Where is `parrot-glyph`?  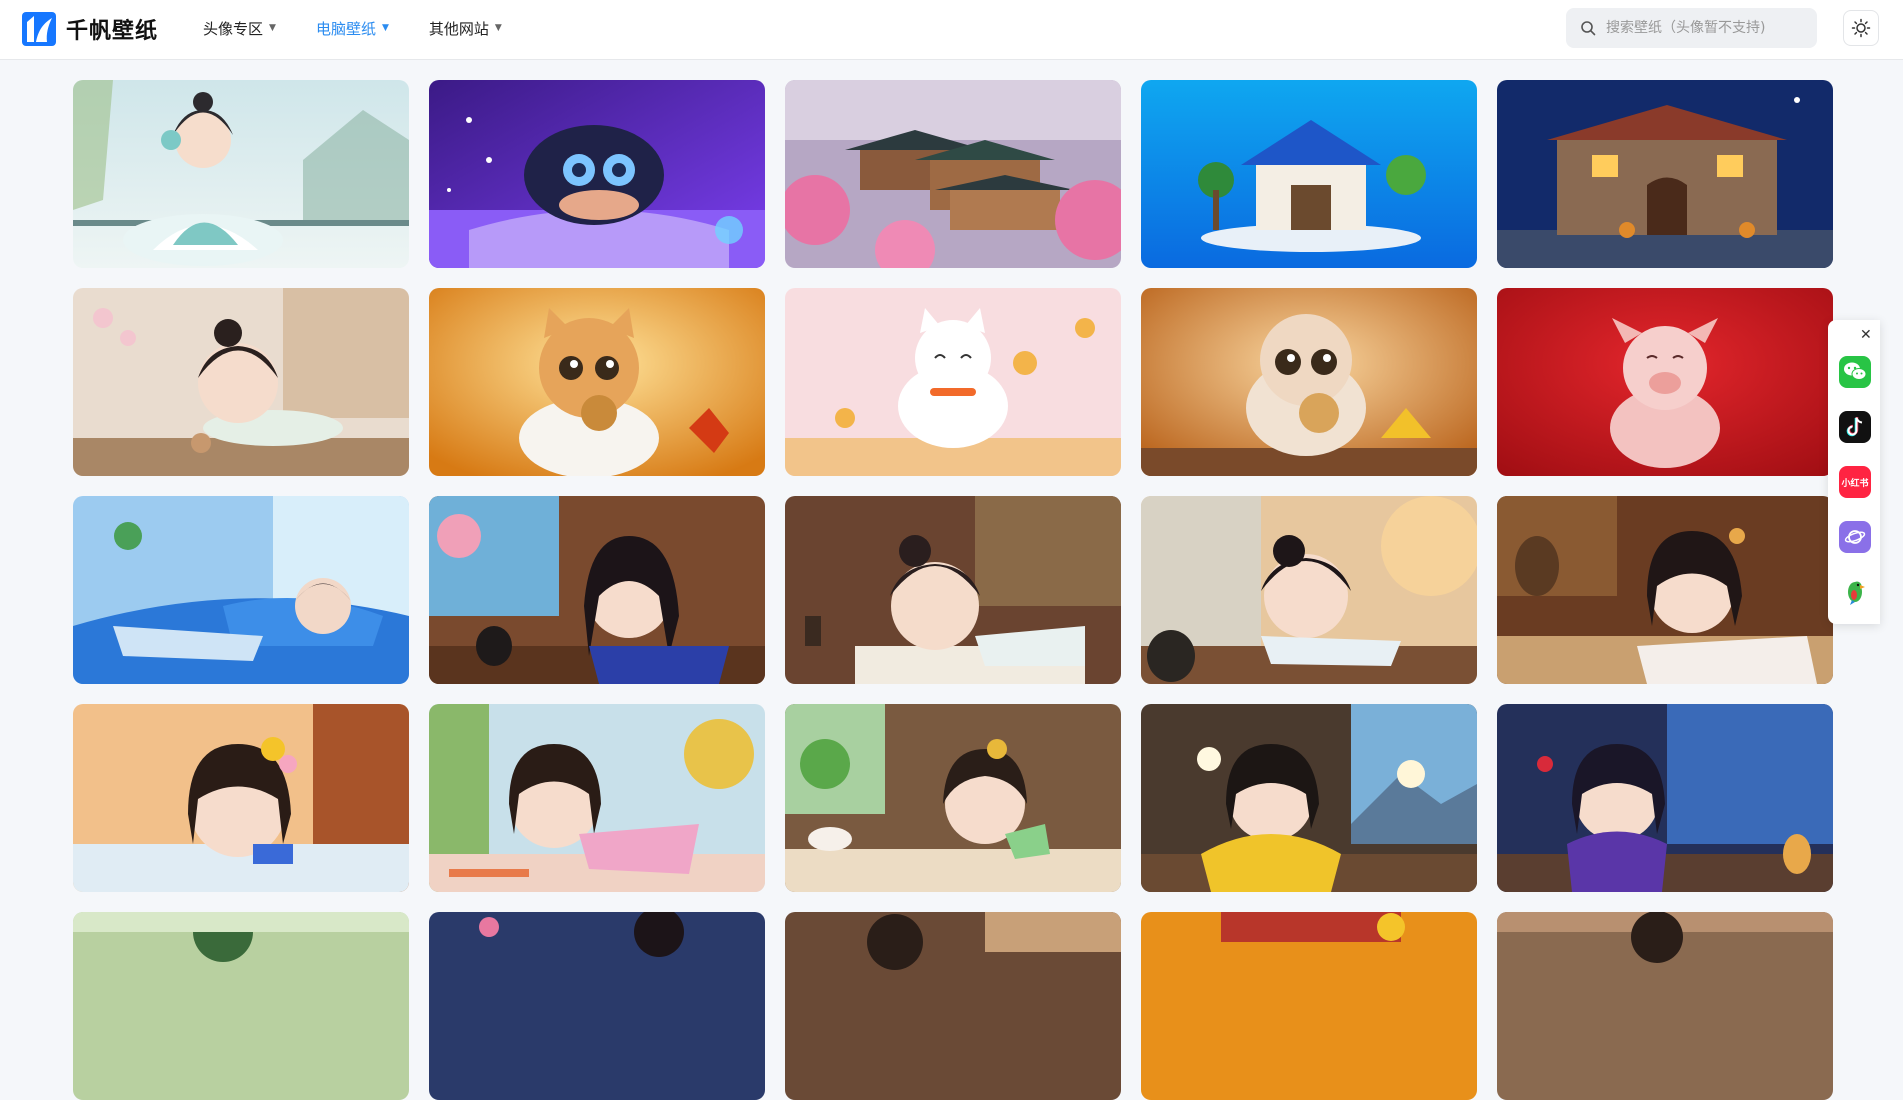
parrot-glyph is located at coordinates (1856, 593).